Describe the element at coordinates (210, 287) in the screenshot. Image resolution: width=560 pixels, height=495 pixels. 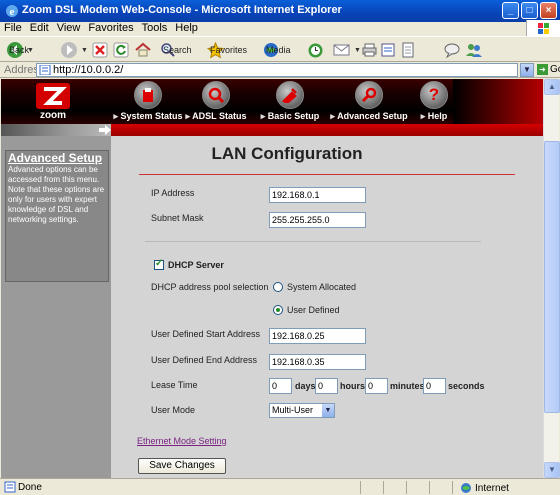
I see `pool-selection-label: DHCP address pool selection` at that location.